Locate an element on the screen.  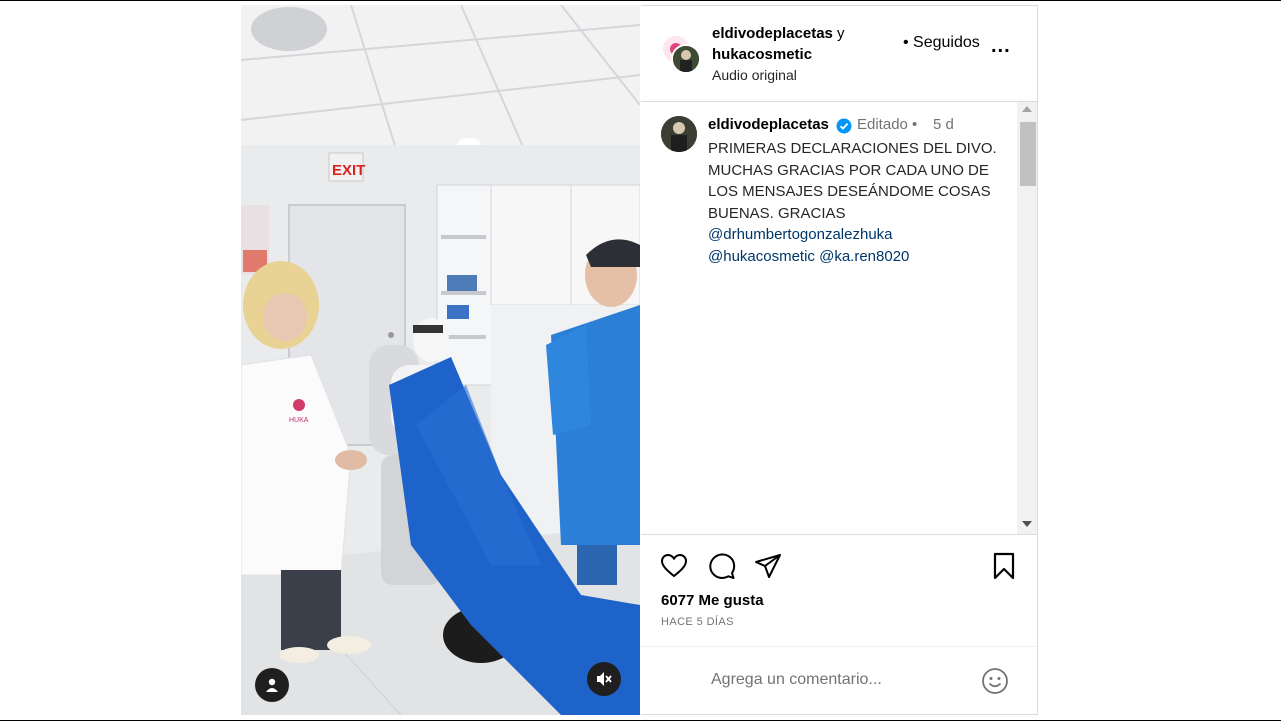
mention-link: @drhumbertogonzalezhuka is located at coordinates (800, 234).